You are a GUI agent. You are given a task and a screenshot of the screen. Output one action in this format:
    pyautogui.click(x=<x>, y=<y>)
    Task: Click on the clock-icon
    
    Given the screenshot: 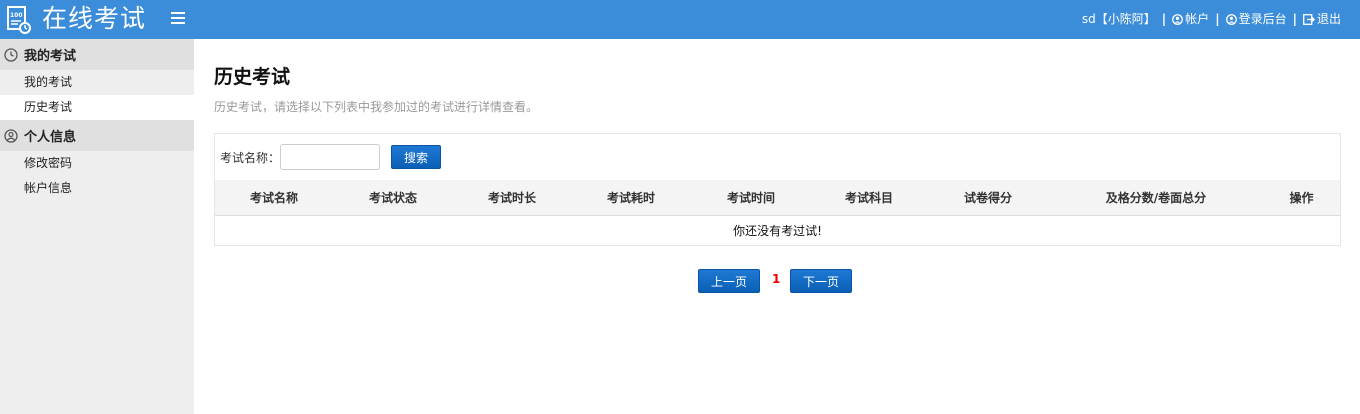 What is the action you would take?
    pyautogui.click(x=11, y=54)
    